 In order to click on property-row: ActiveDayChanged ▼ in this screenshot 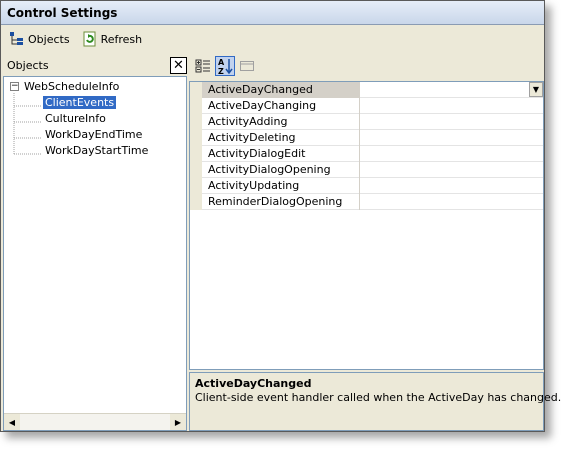, I will do `click(366, 90)`.